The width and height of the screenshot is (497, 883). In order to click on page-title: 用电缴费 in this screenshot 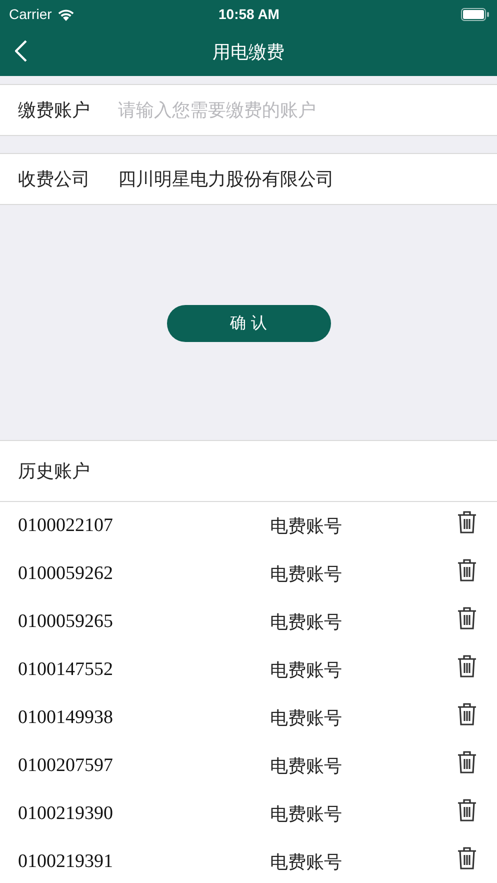, I will do `click(248, 52)`.